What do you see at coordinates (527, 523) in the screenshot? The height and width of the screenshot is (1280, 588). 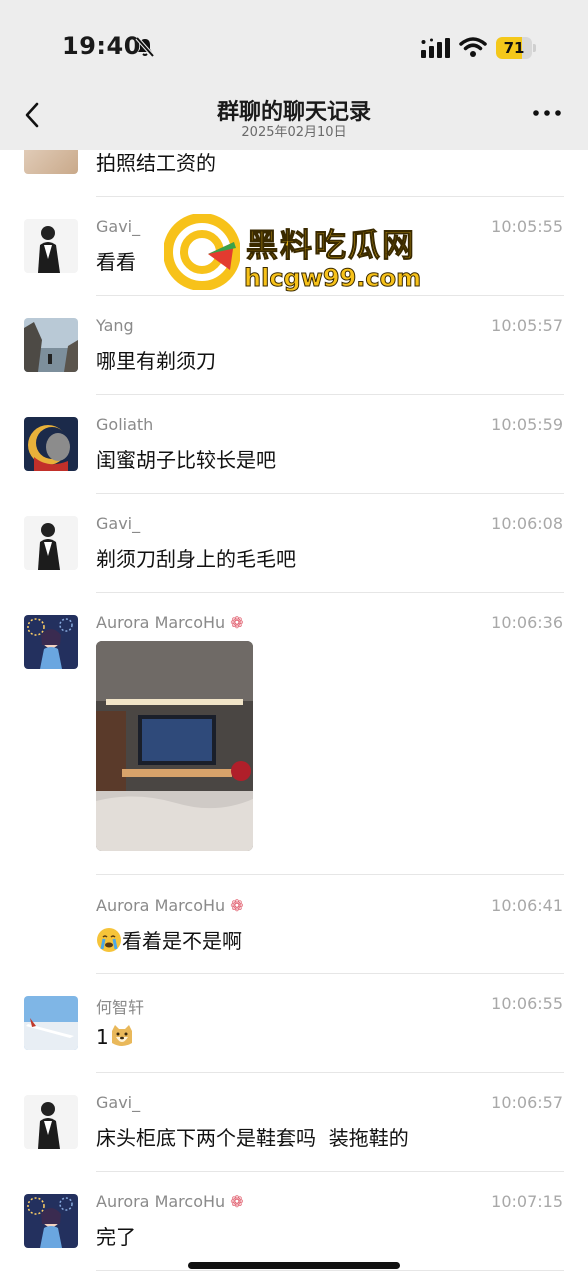 I see `message-time: 10:06:08` at bounding box center [527, 523].